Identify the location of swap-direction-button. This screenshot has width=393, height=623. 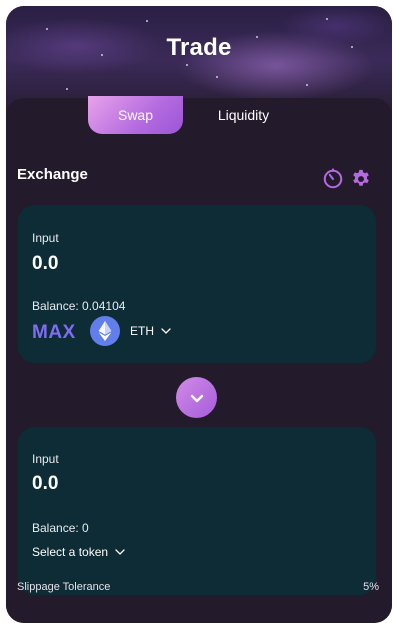
(196, 397).